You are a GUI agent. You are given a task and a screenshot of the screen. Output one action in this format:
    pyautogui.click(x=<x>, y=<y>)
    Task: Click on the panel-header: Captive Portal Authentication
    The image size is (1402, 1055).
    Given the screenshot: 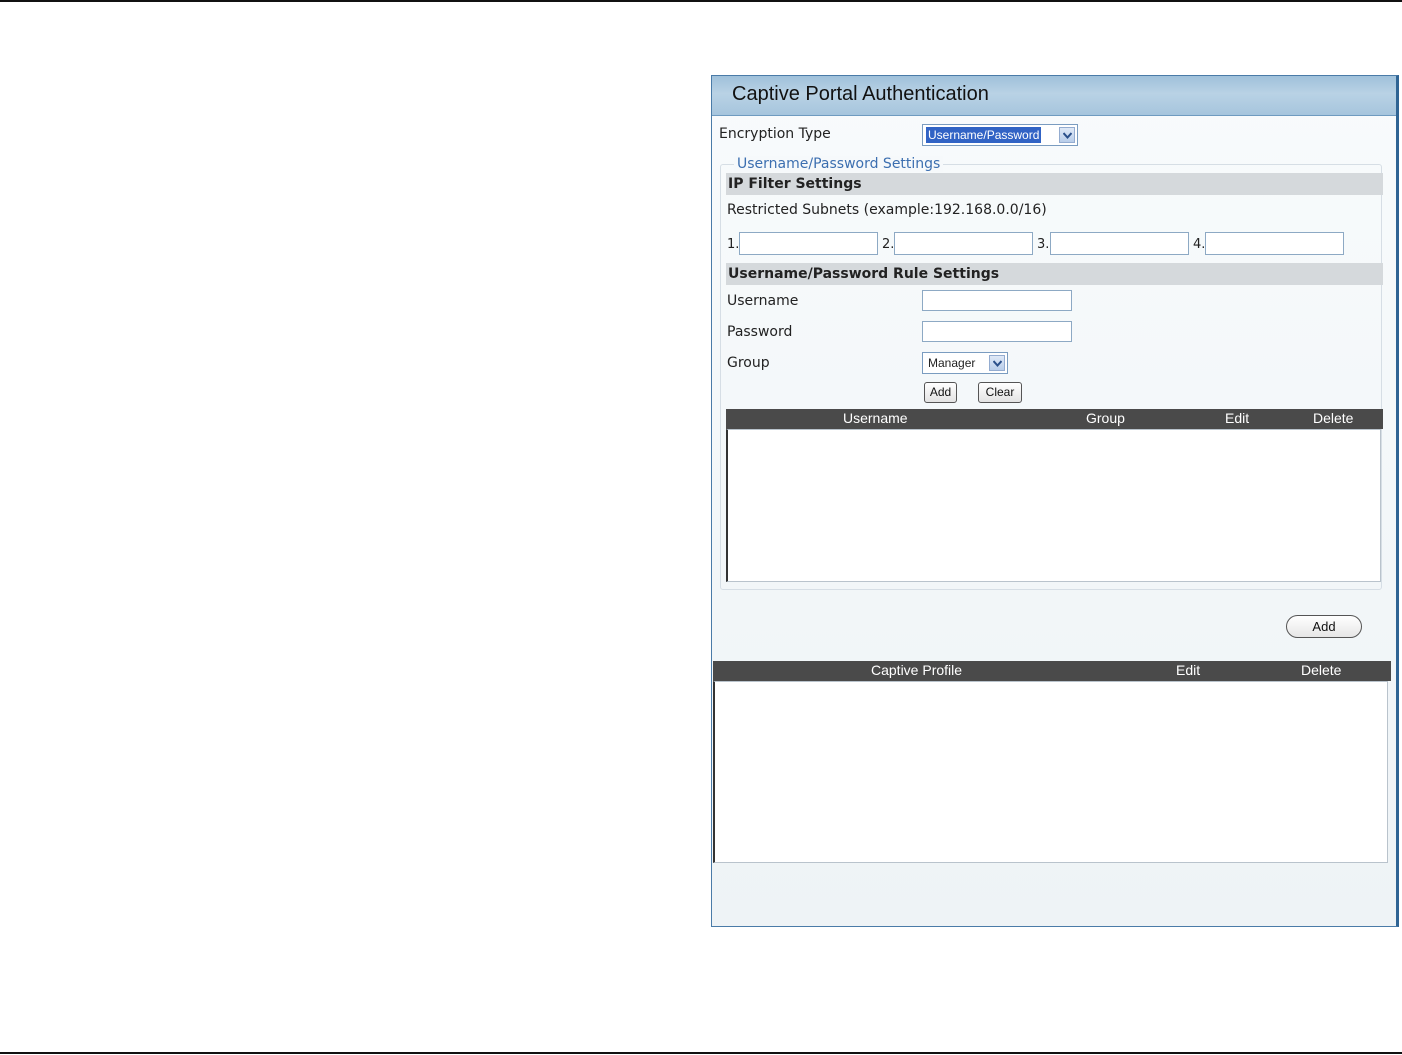 What is the action you would take?
    pyautogui.click(x=1054, y=96)
    